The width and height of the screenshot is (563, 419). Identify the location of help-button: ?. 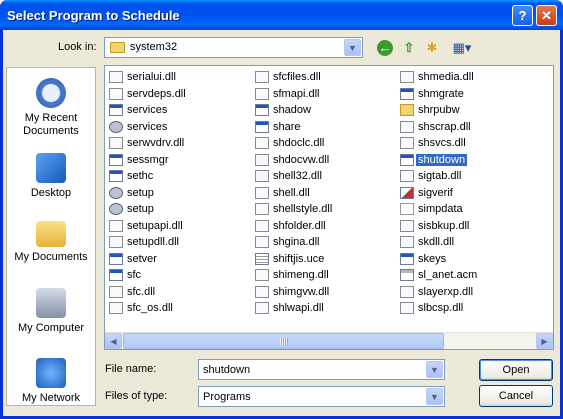
(522, 15).